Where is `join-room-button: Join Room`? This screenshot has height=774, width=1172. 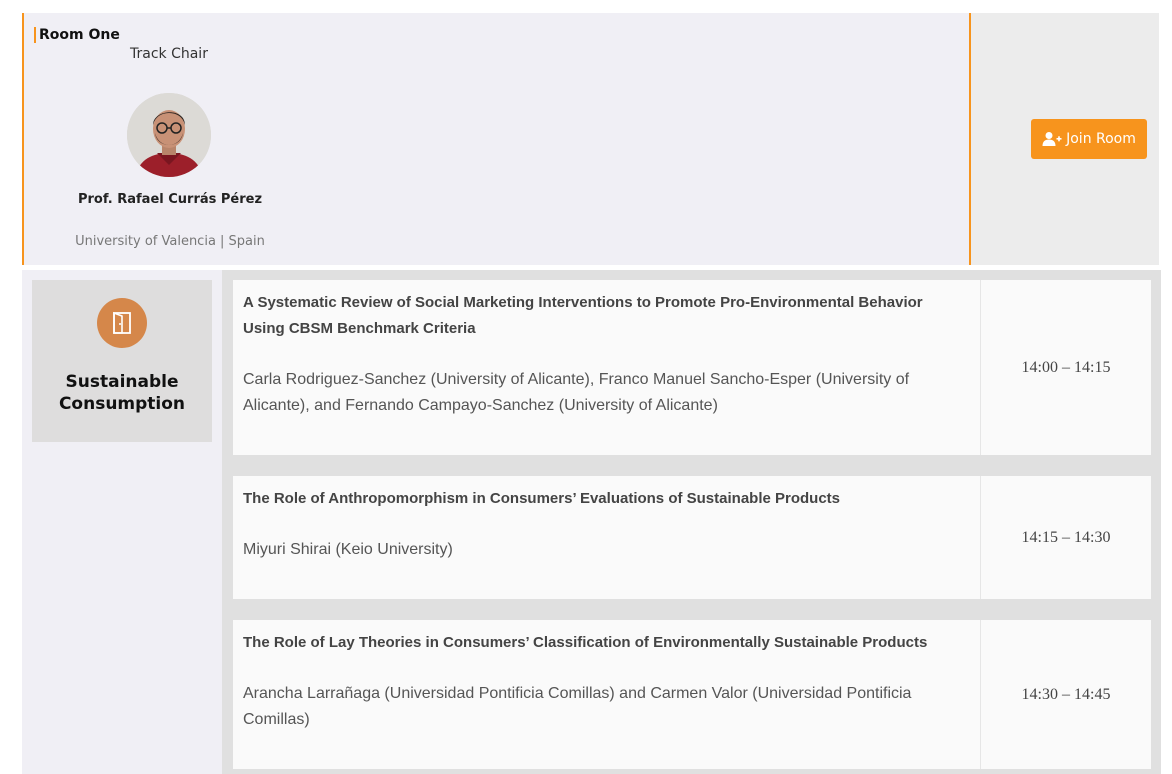
join-room-button: Join Room is located at coordinates (1089, 139).